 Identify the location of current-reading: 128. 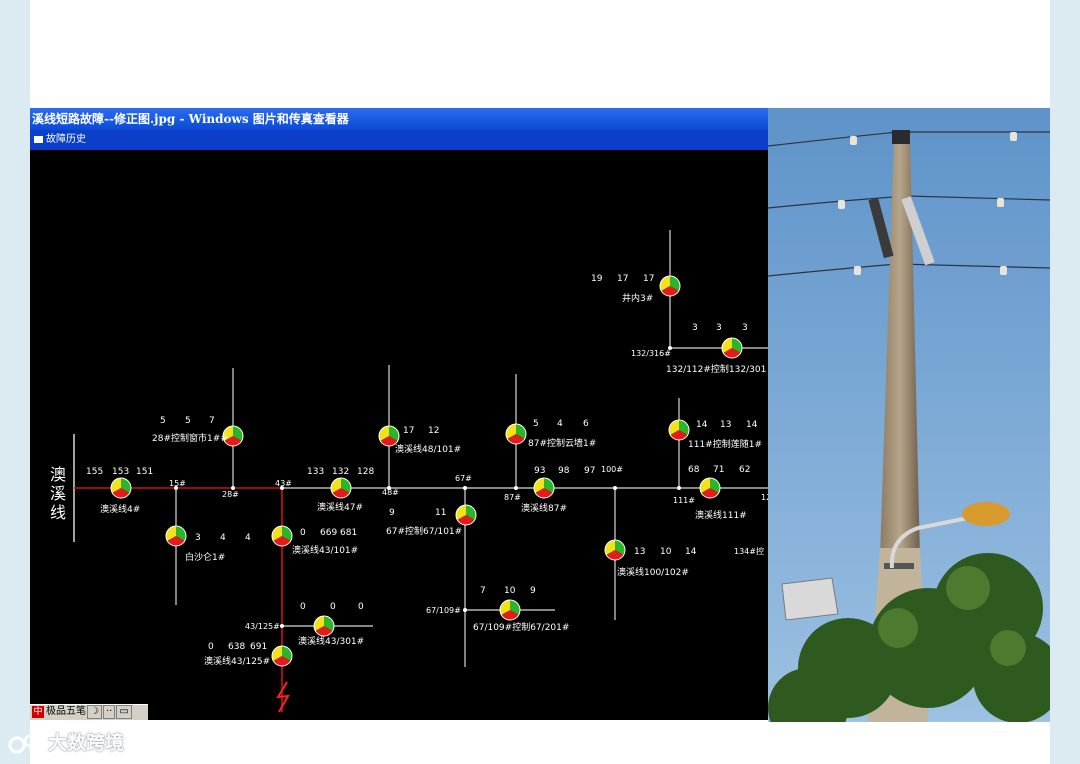
(365, 472).